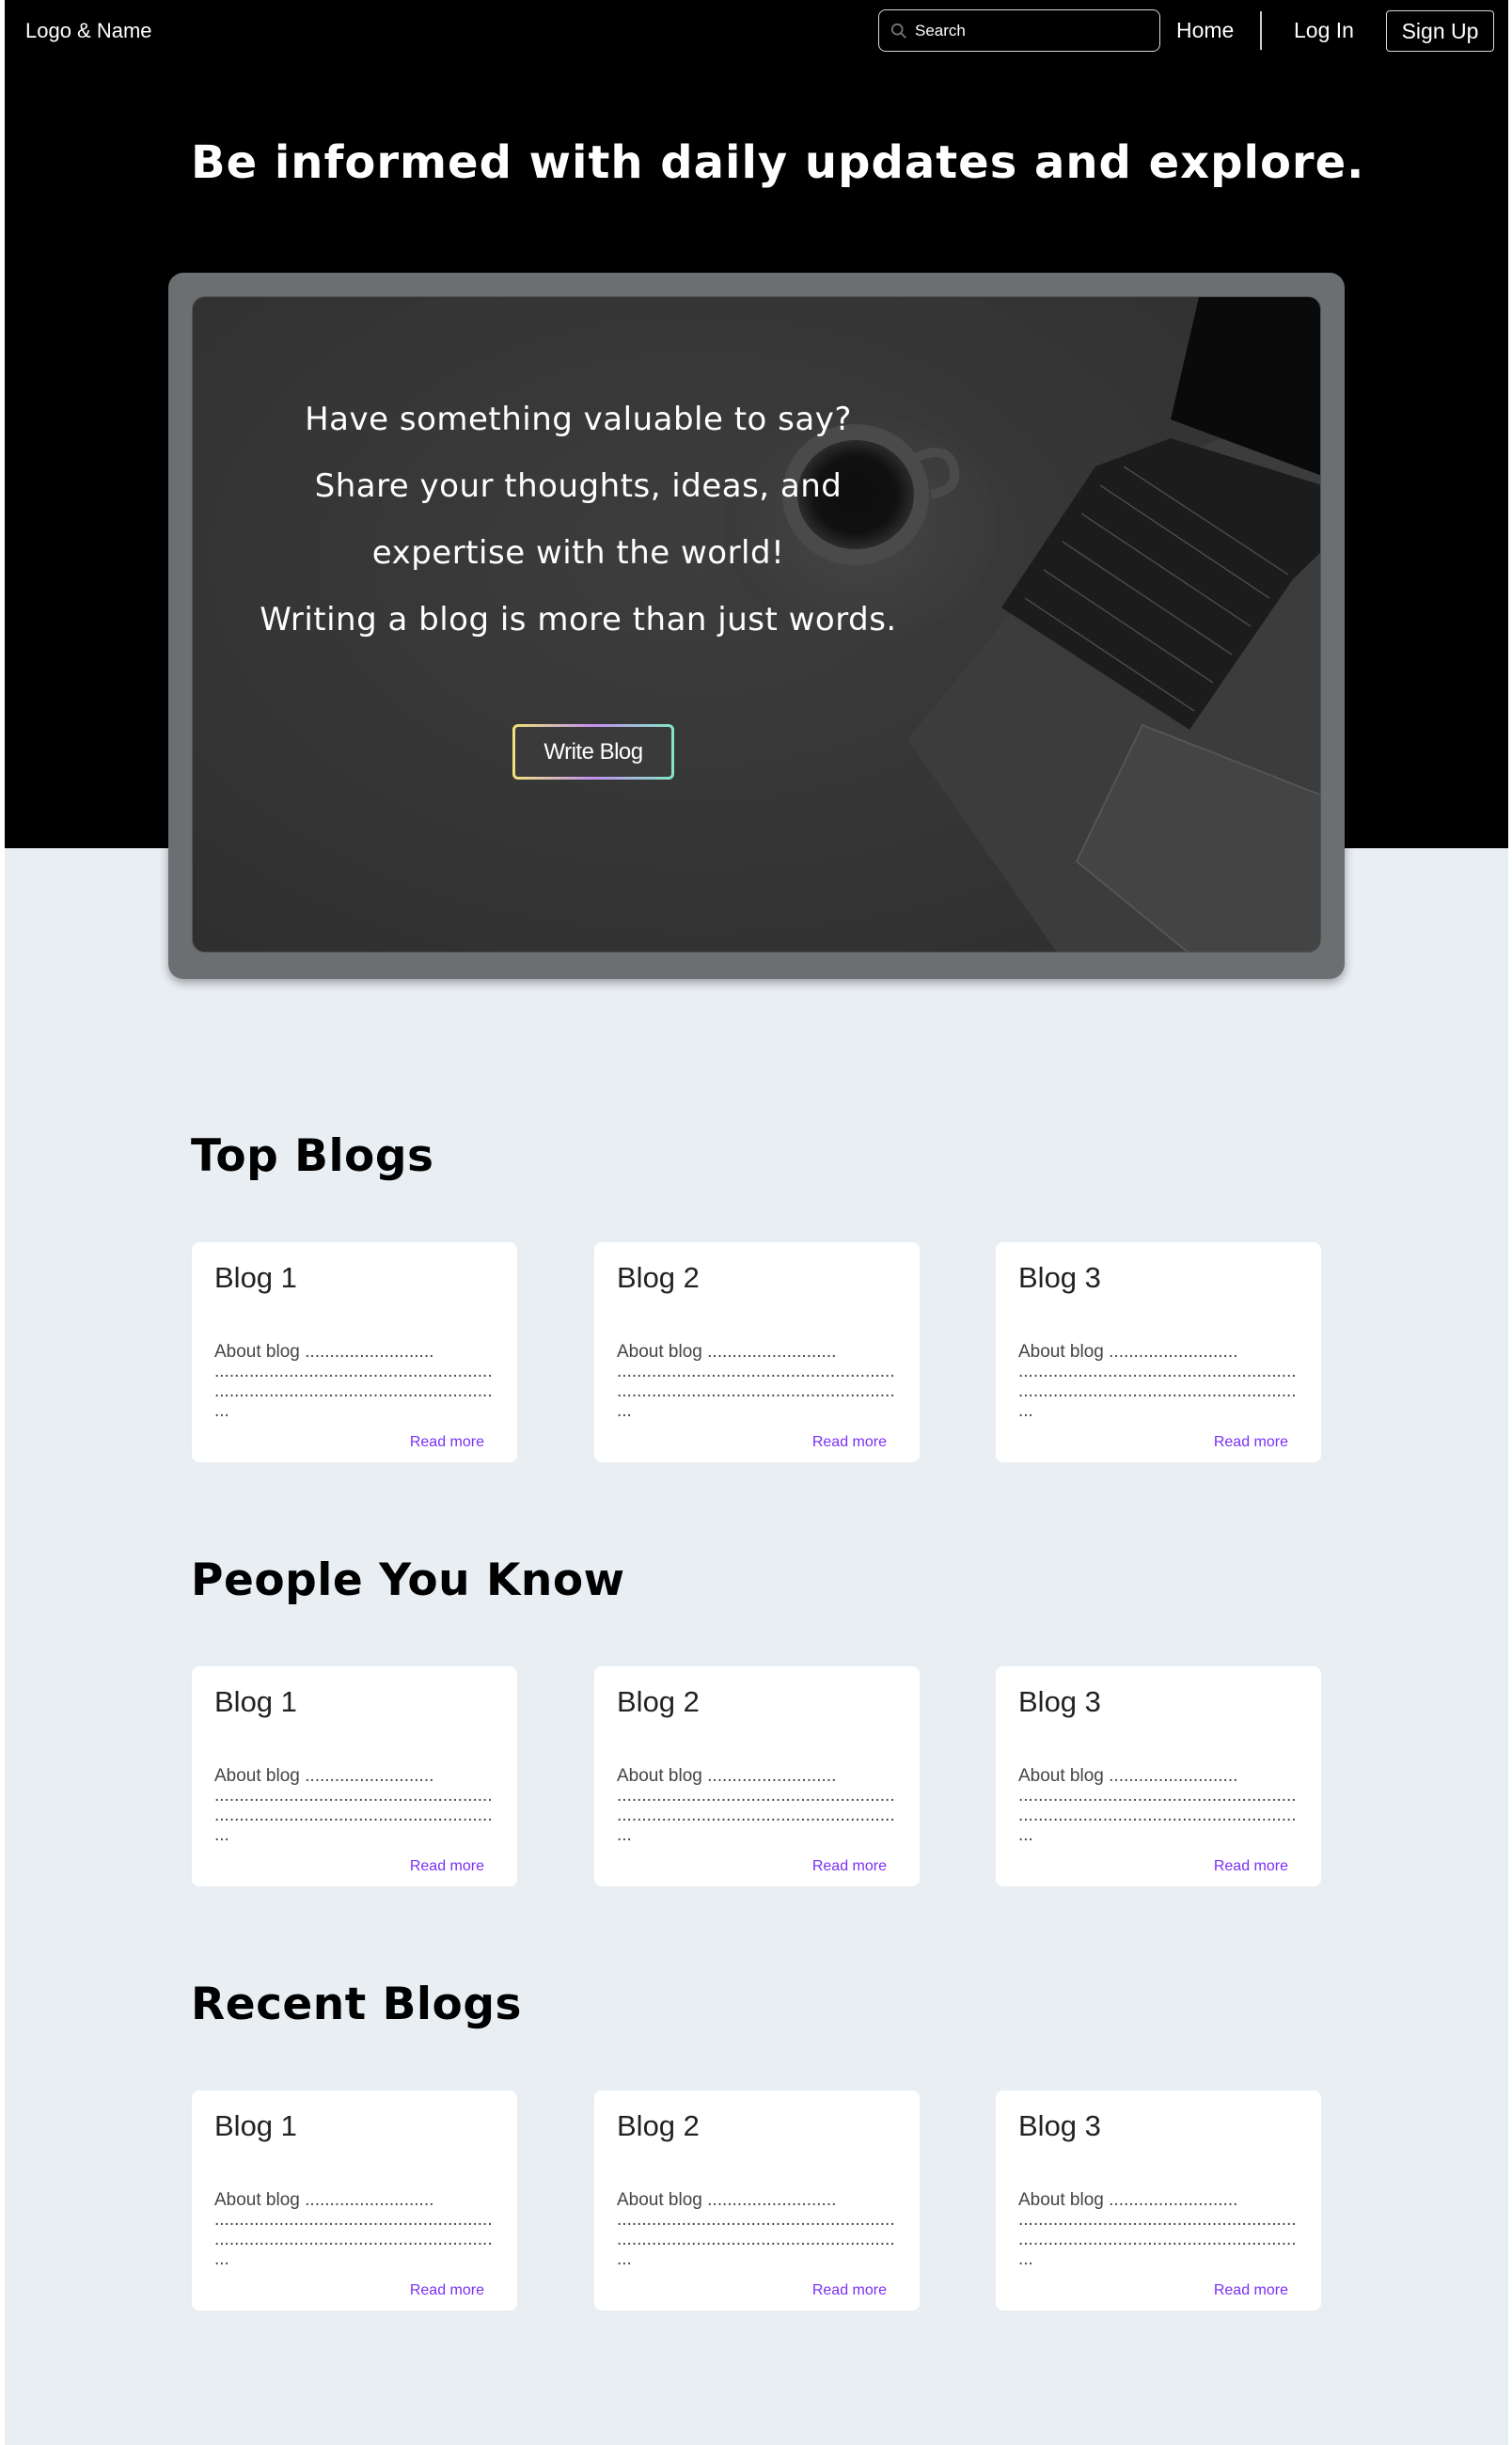 This screenshot has height=2445, width=1512. Describe the element at coordinates (578, 620) in the screenshot. I see `promo-line: Writing a blog is more than just words.` at that location.